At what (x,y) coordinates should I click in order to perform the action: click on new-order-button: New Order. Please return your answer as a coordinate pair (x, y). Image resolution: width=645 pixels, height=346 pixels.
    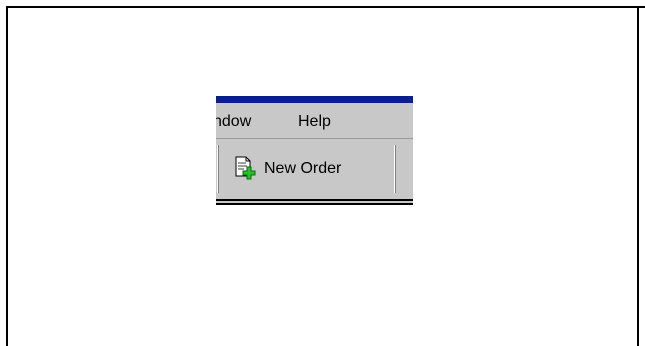
    Looking at the image, I should click on (287, 169).